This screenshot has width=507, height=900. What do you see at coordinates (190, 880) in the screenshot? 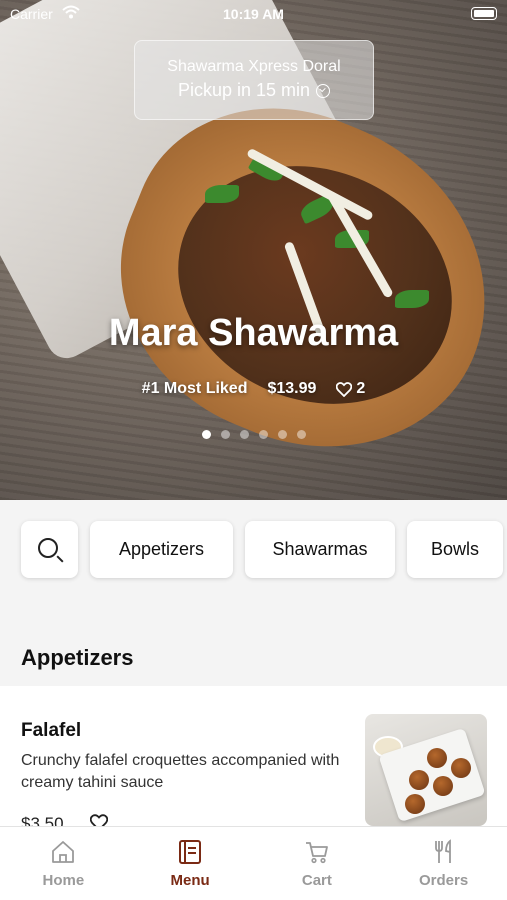
I see `tab-label: Menu` at bounding box center [190, 880].